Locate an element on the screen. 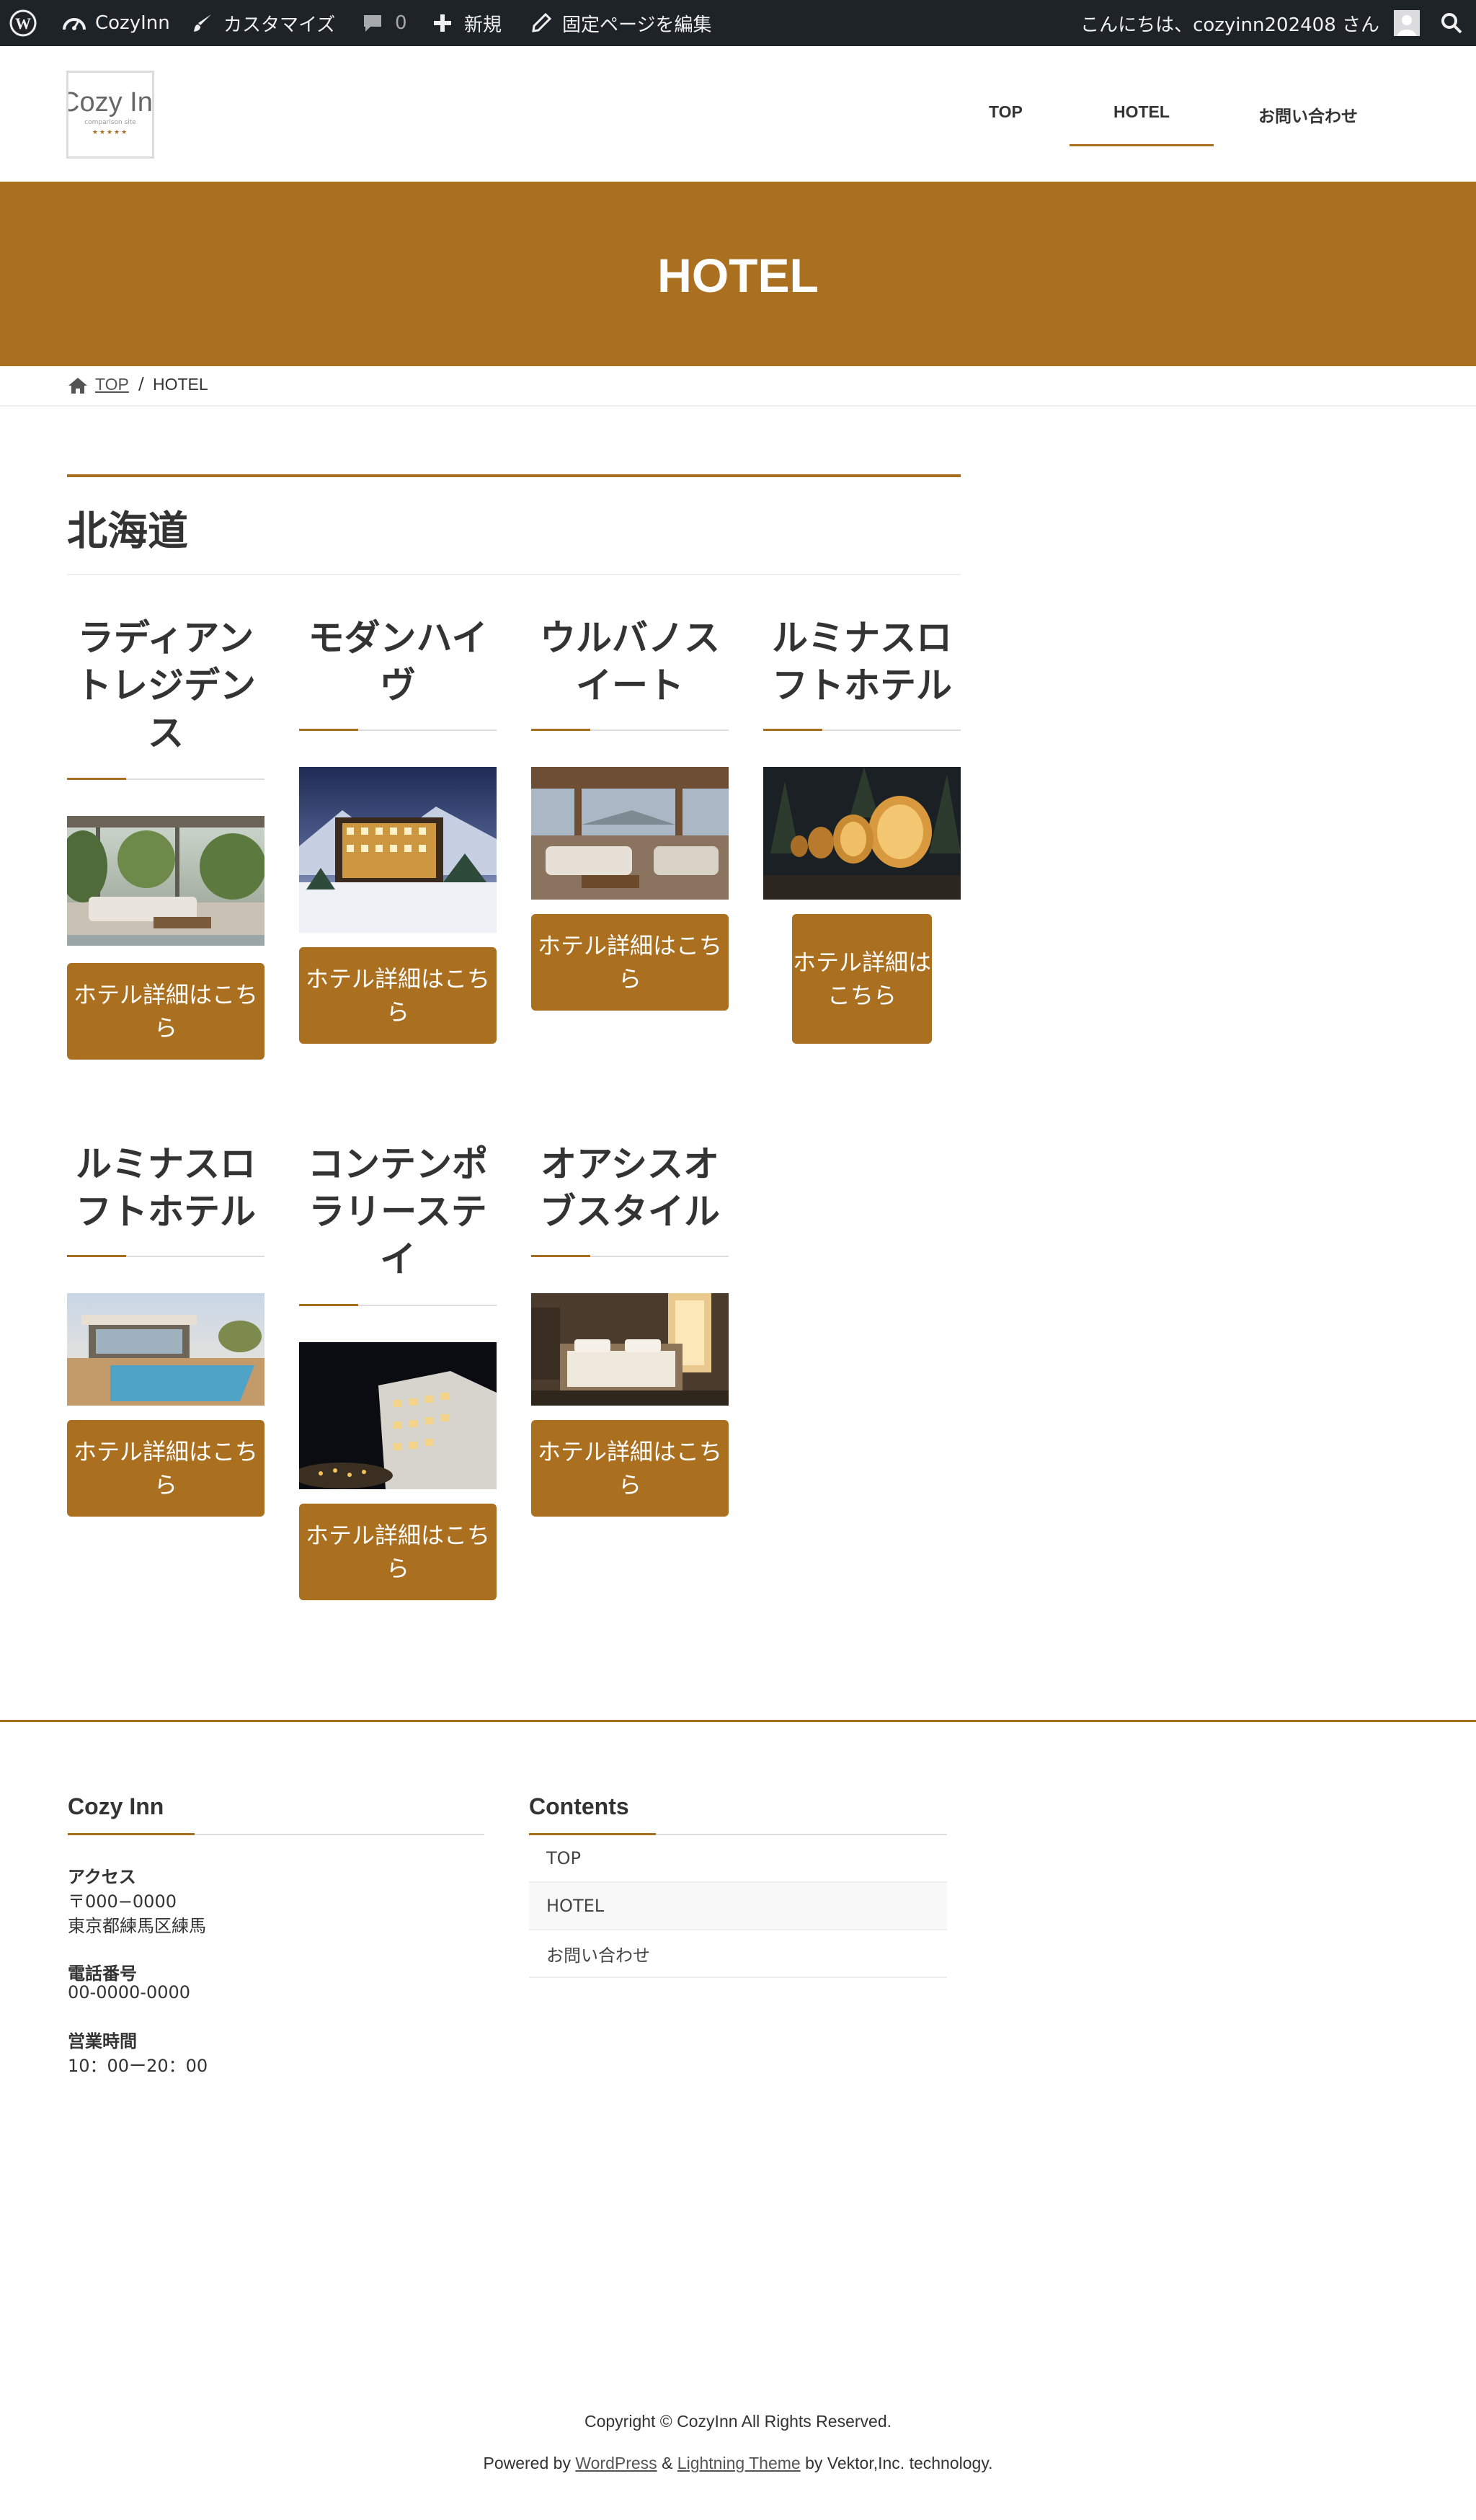 This screenshot has width=1476, height=2520. comment-icon is located at coordinates (373, 23).